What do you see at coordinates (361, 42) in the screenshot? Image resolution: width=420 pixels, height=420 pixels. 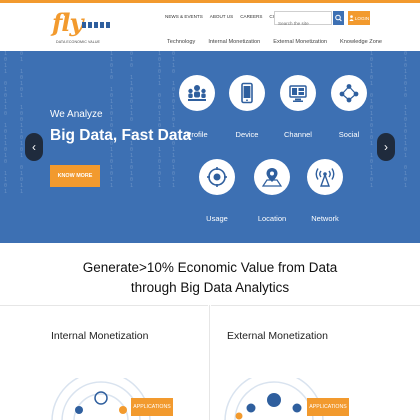 I see `nav-knowledge-zone: Knowledge Zone` at bounding box center [361, 42].